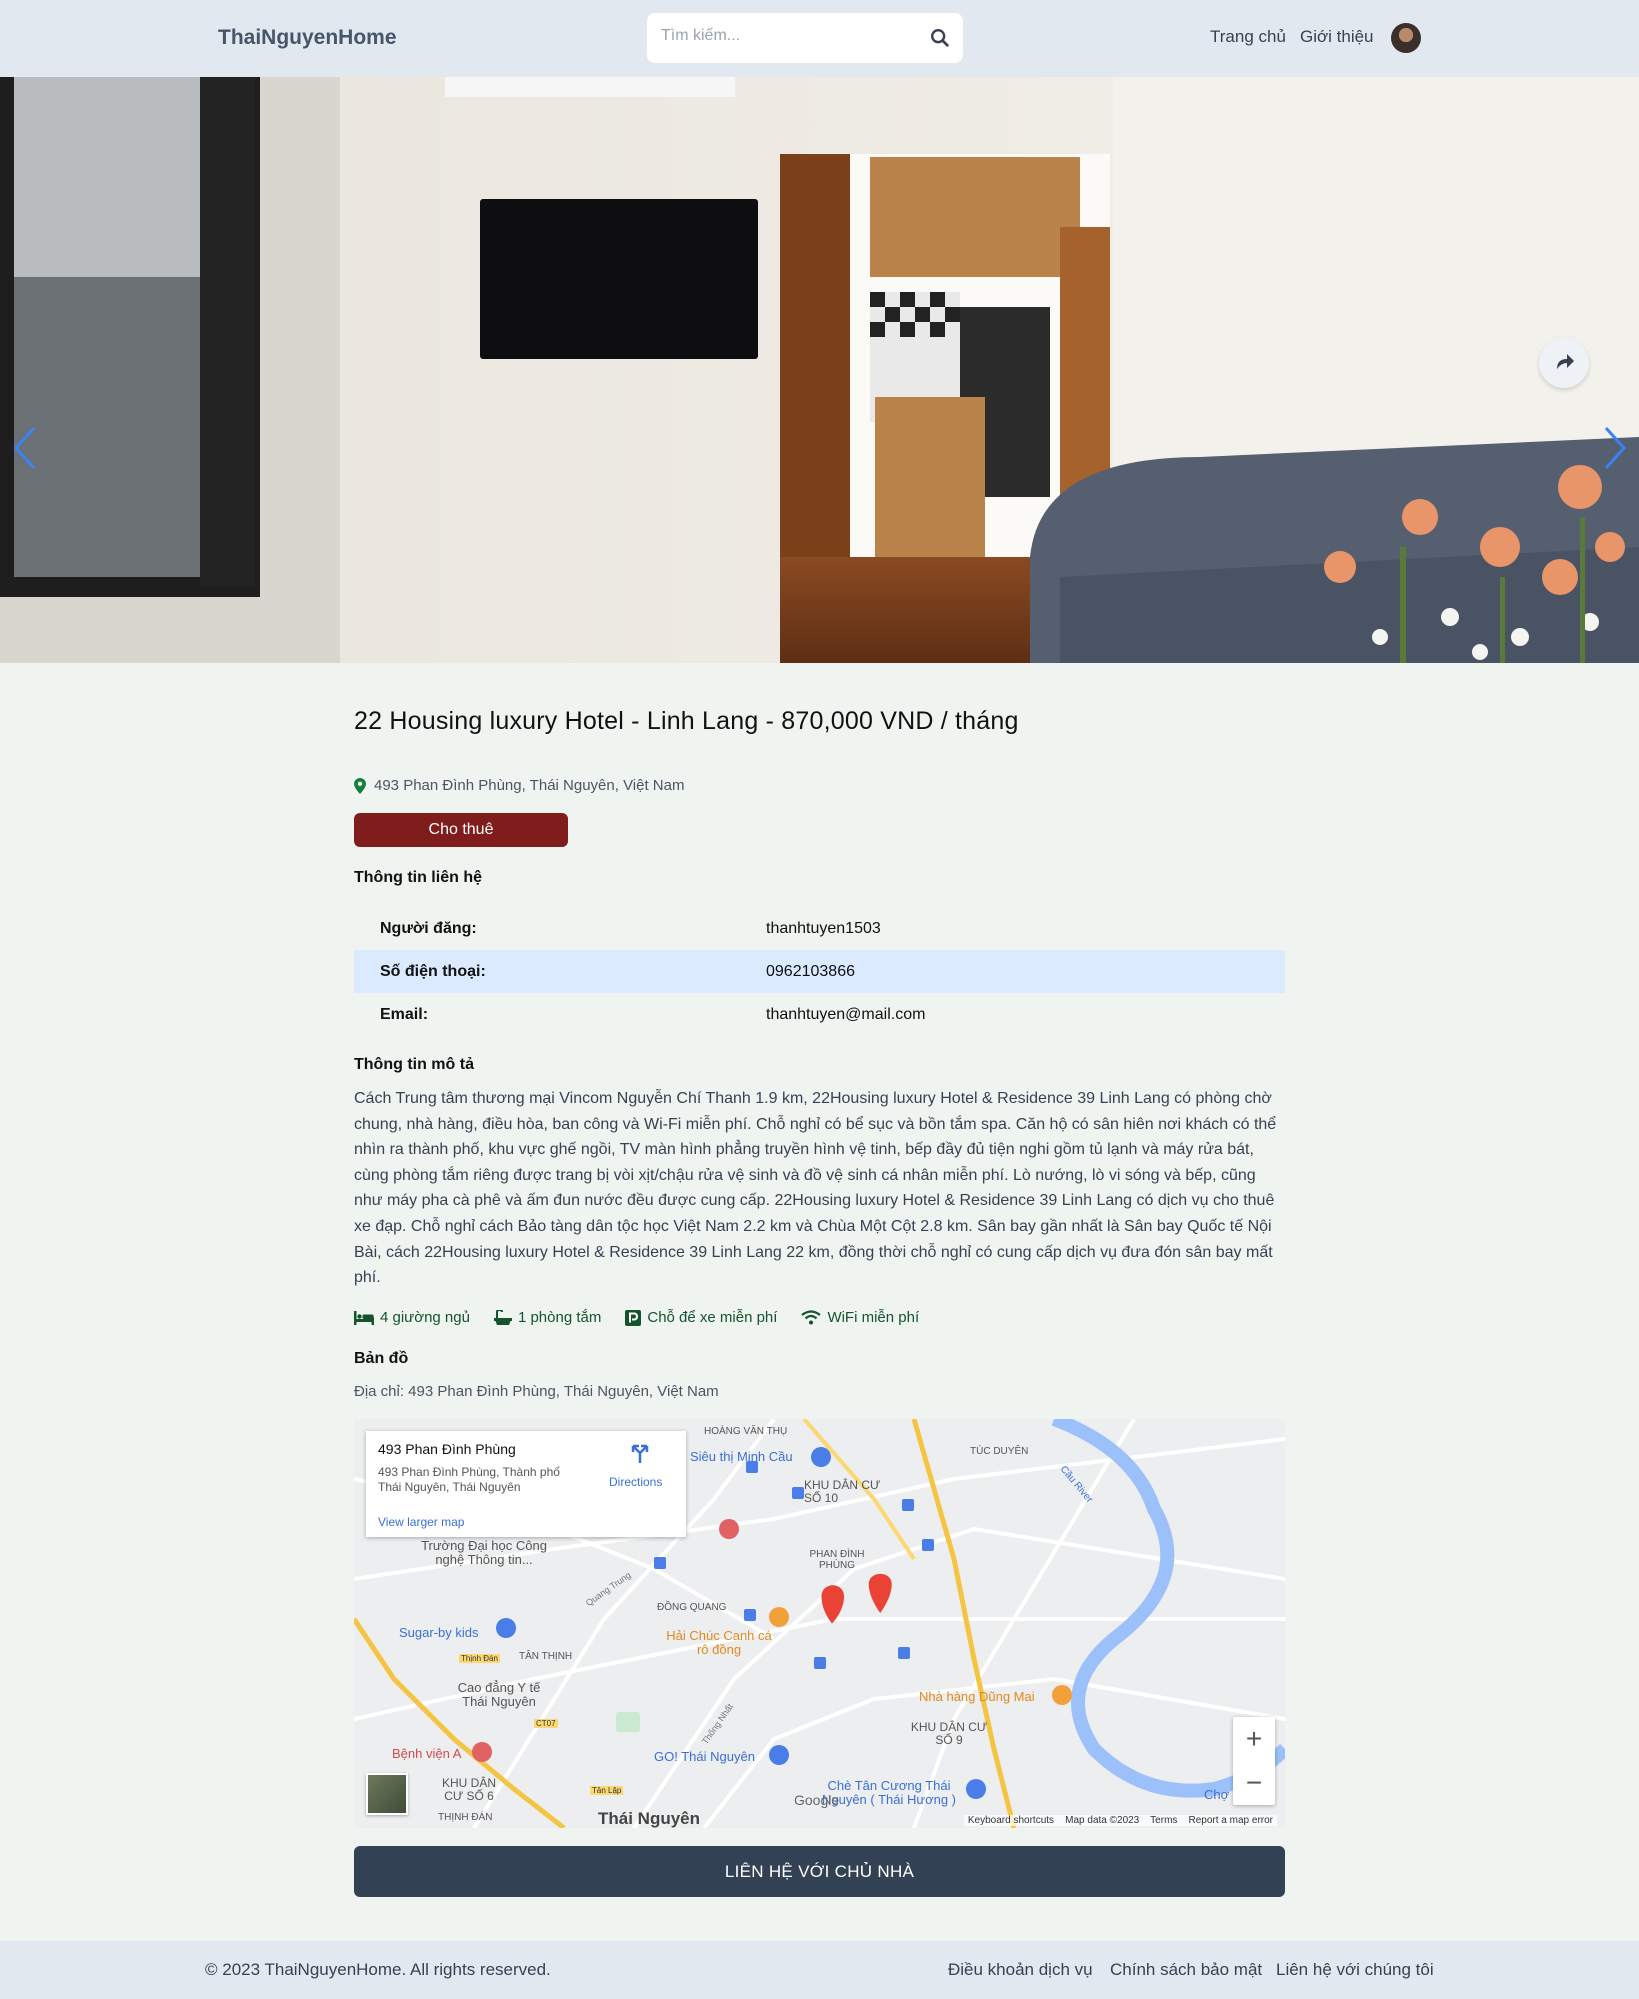  Describe the element at coordinates (704, 1756) in the screenshot. I see `map-label: GO! Thái Nguyên` at that location.